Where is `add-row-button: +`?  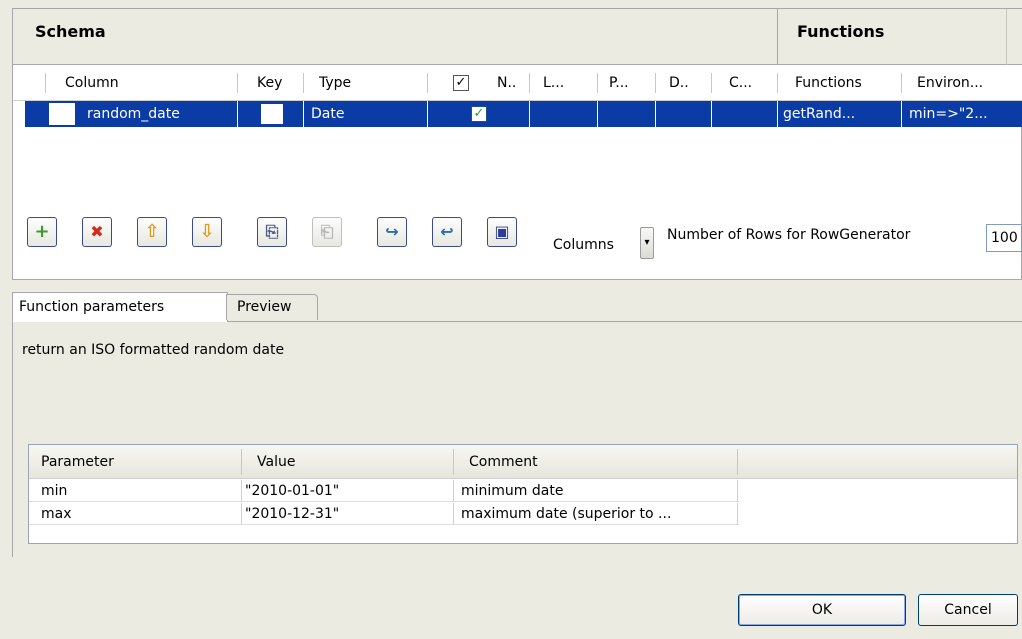
add-row-button: + is located at coordinates (42, 232).